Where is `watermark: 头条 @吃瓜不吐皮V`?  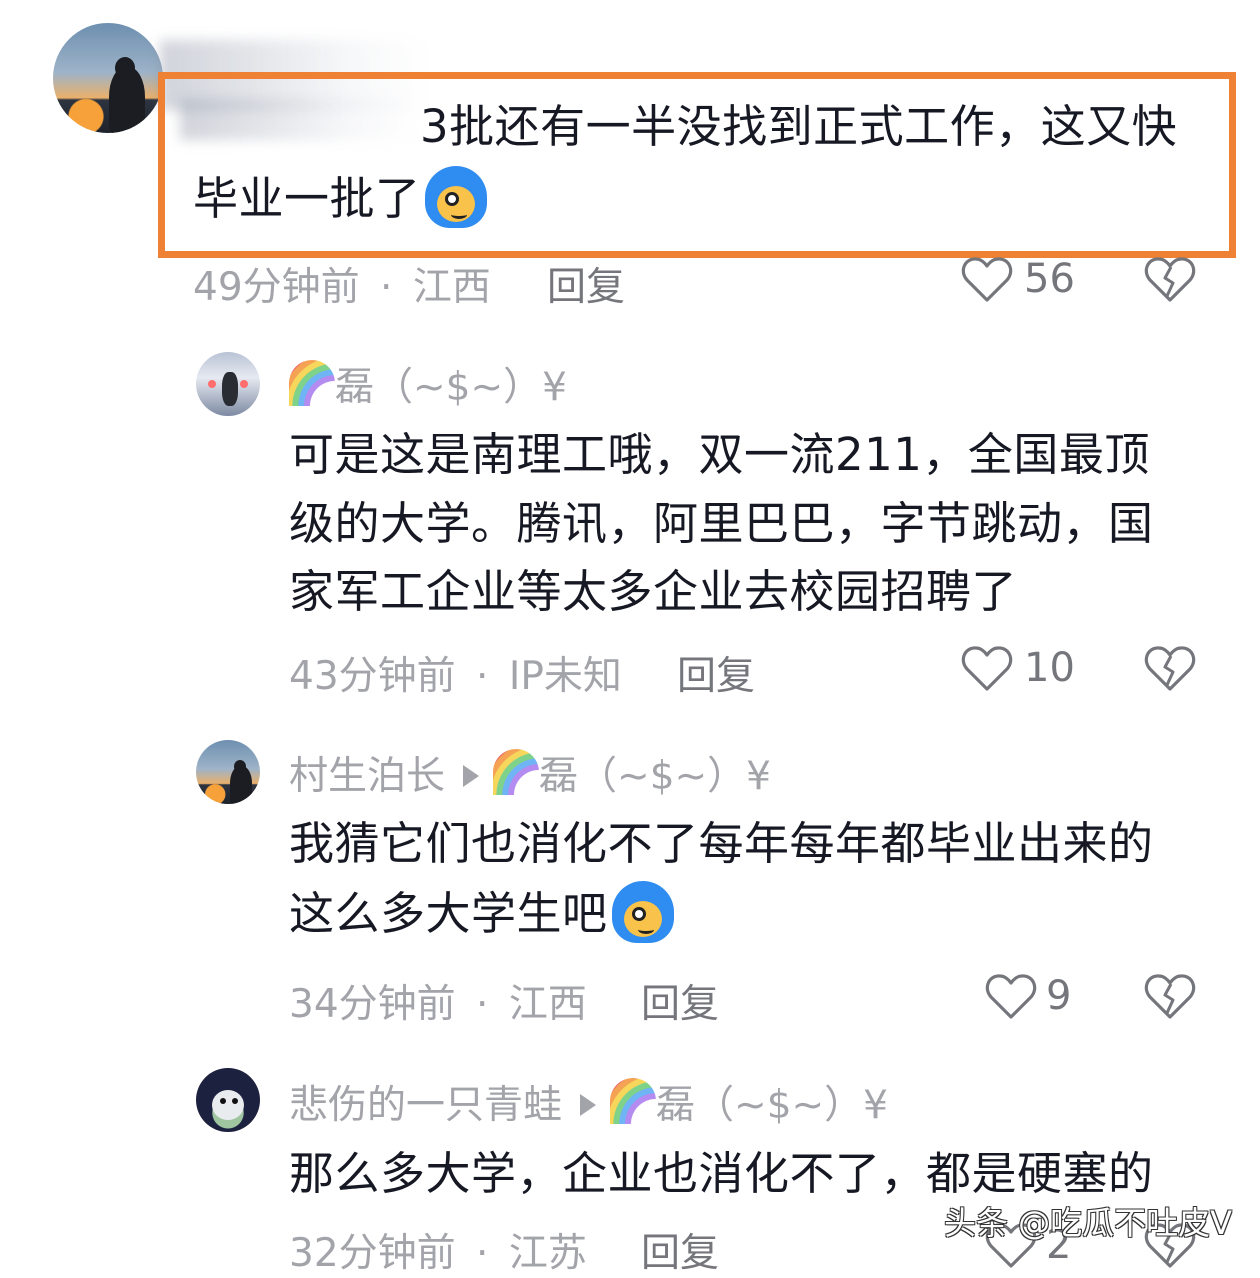
watermark: 头条 @吃瓜不吐皮V is located at coordinates (1088, 1223).